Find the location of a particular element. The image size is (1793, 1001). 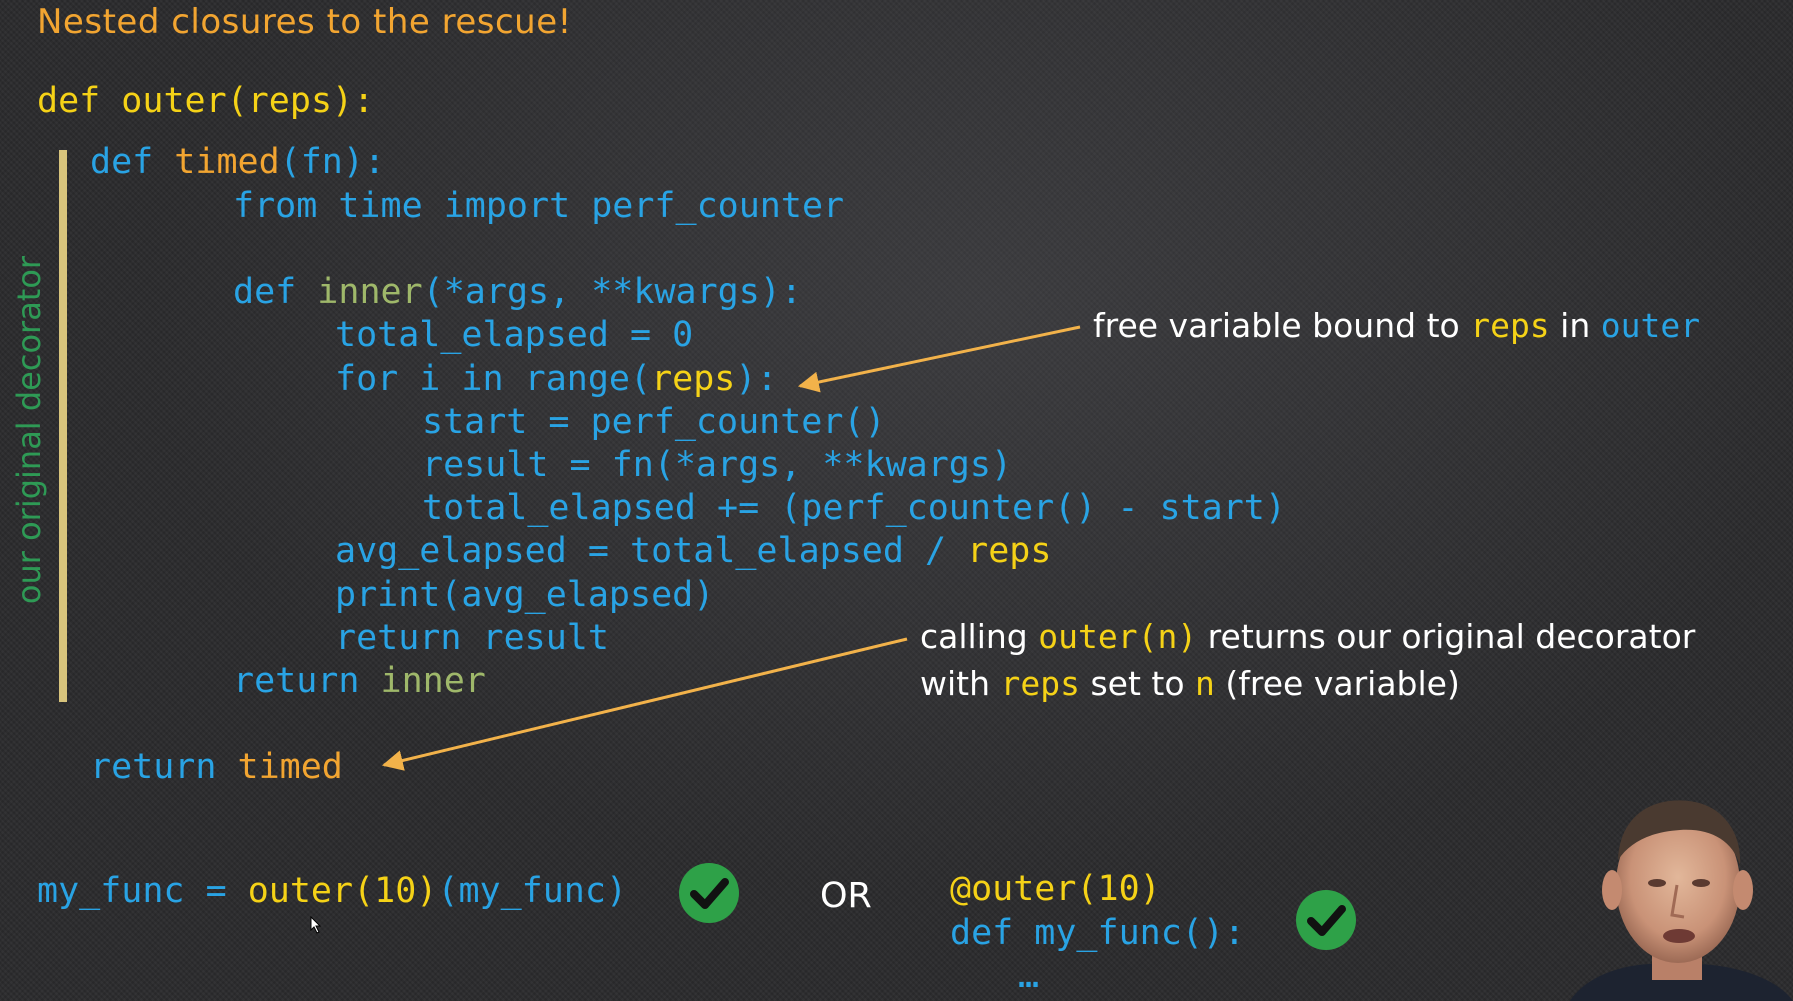

usage-call-expression: my_func = outer(10)(my_func) is located at coordinates (332, 891).